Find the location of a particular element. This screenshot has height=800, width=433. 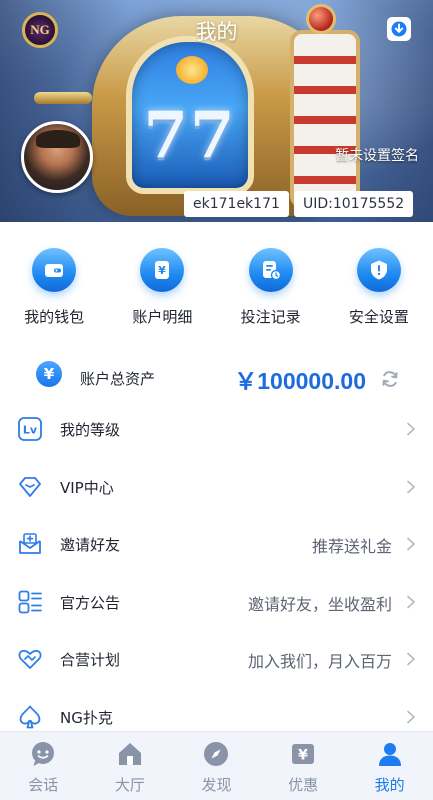

menu-item-label: 合营计划 is located at coordinates (90, 660).